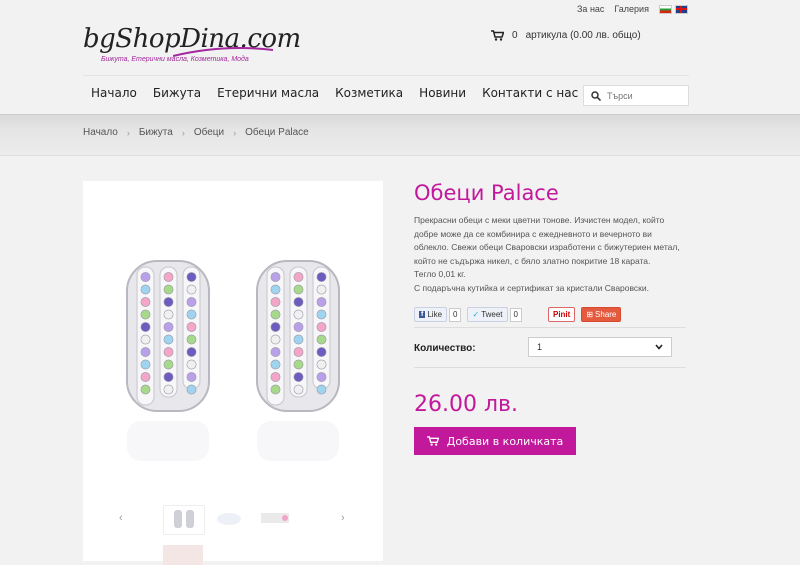 The height and width of the screenshot is (565, 800). Describe the element at coordinates (209, 132) in the screenshot. I see `breadcrumb-earrings: Обеци` at that location.